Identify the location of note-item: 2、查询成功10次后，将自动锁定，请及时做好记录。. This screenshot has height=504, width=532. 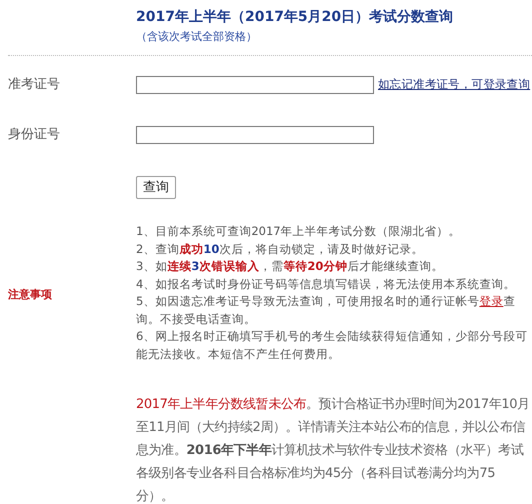
(280, 249).